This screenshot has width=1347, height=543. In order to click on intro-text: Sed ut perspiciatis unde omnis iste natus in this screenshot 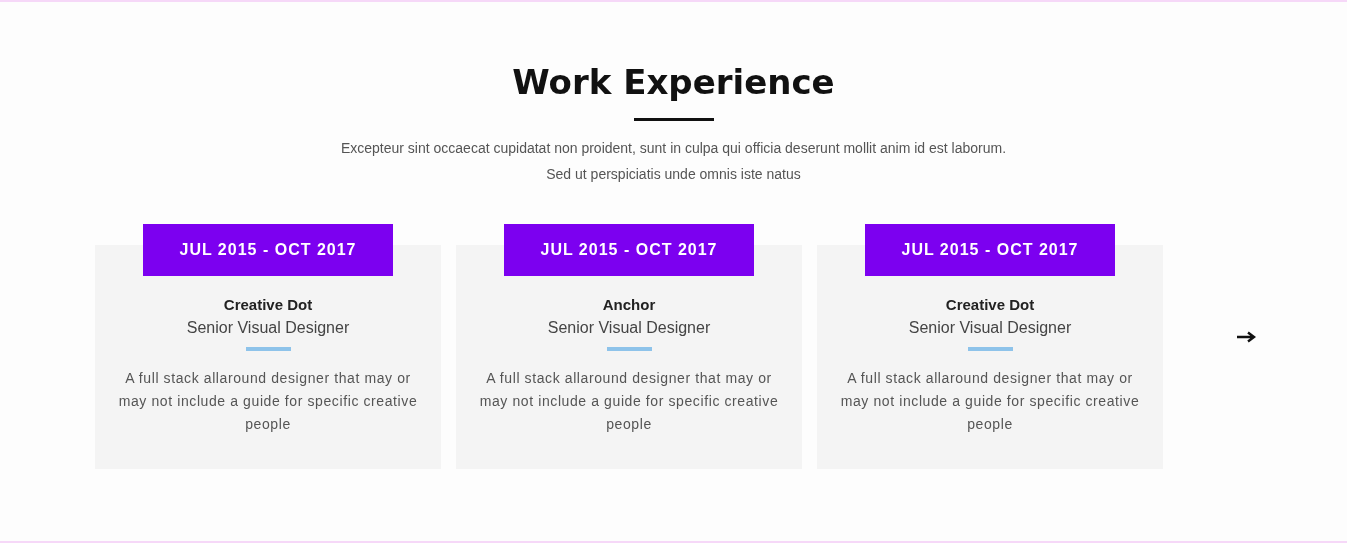, I will do `click(673, 174)`.